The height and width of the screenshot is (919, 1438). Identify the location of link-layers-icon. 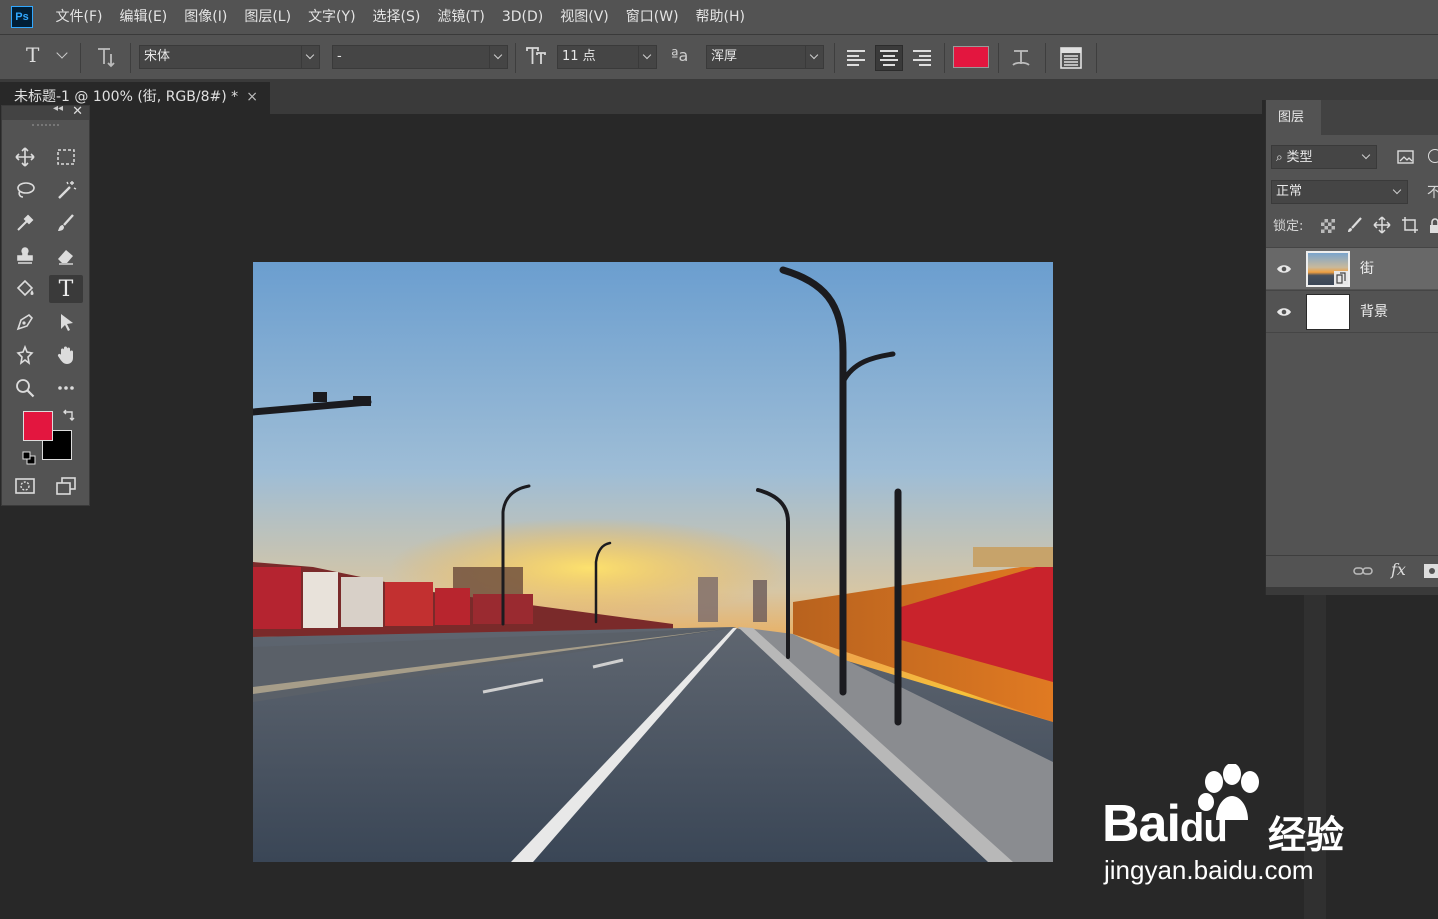
(1363, 573).